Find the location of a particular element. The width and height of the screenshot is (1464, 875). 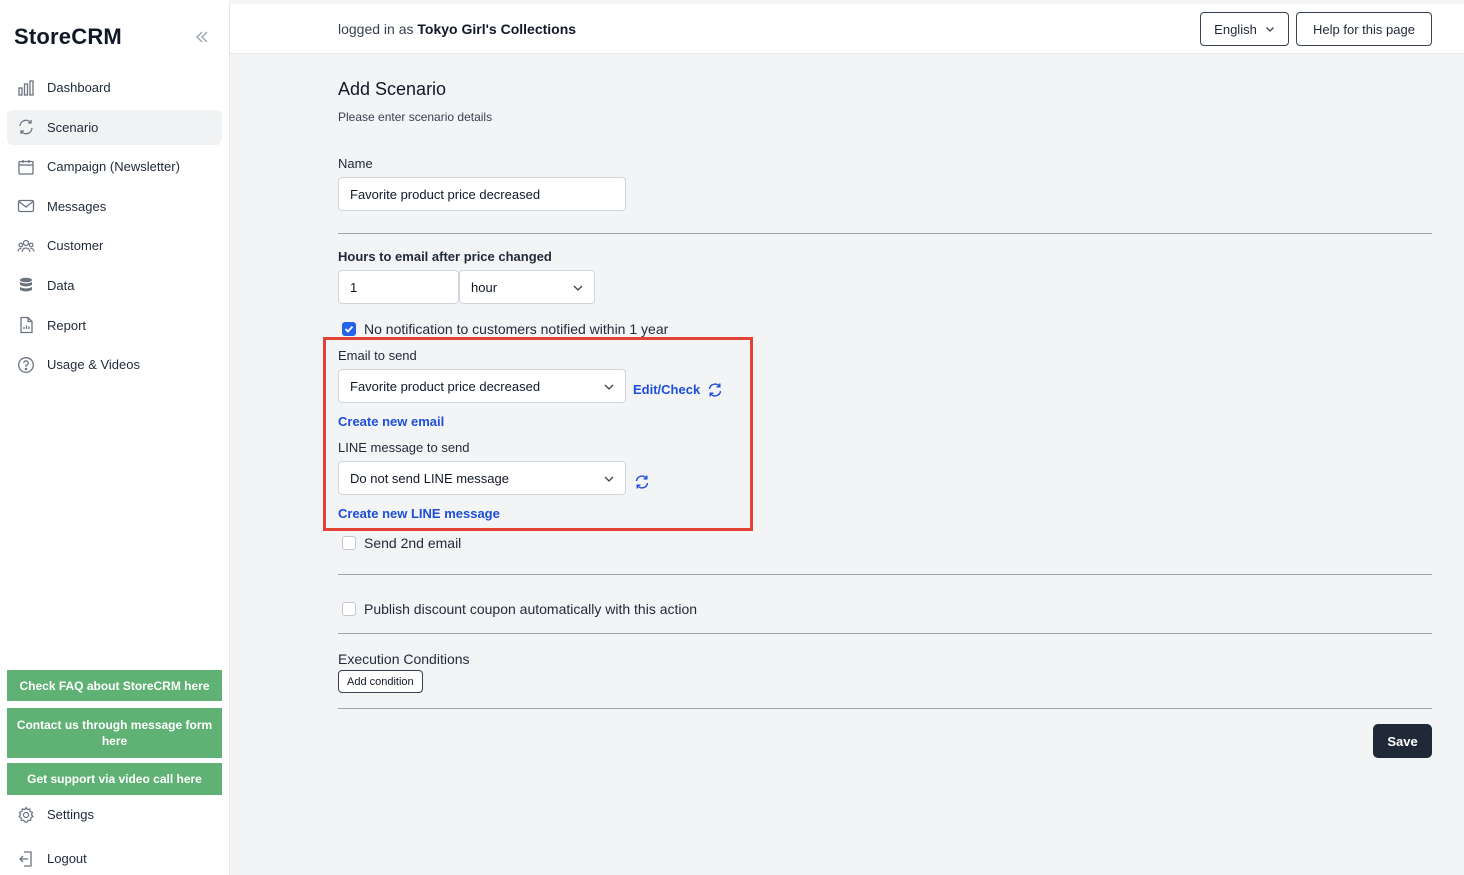

sidebar-item-settings: Settings is located at coordinates (114, 814).